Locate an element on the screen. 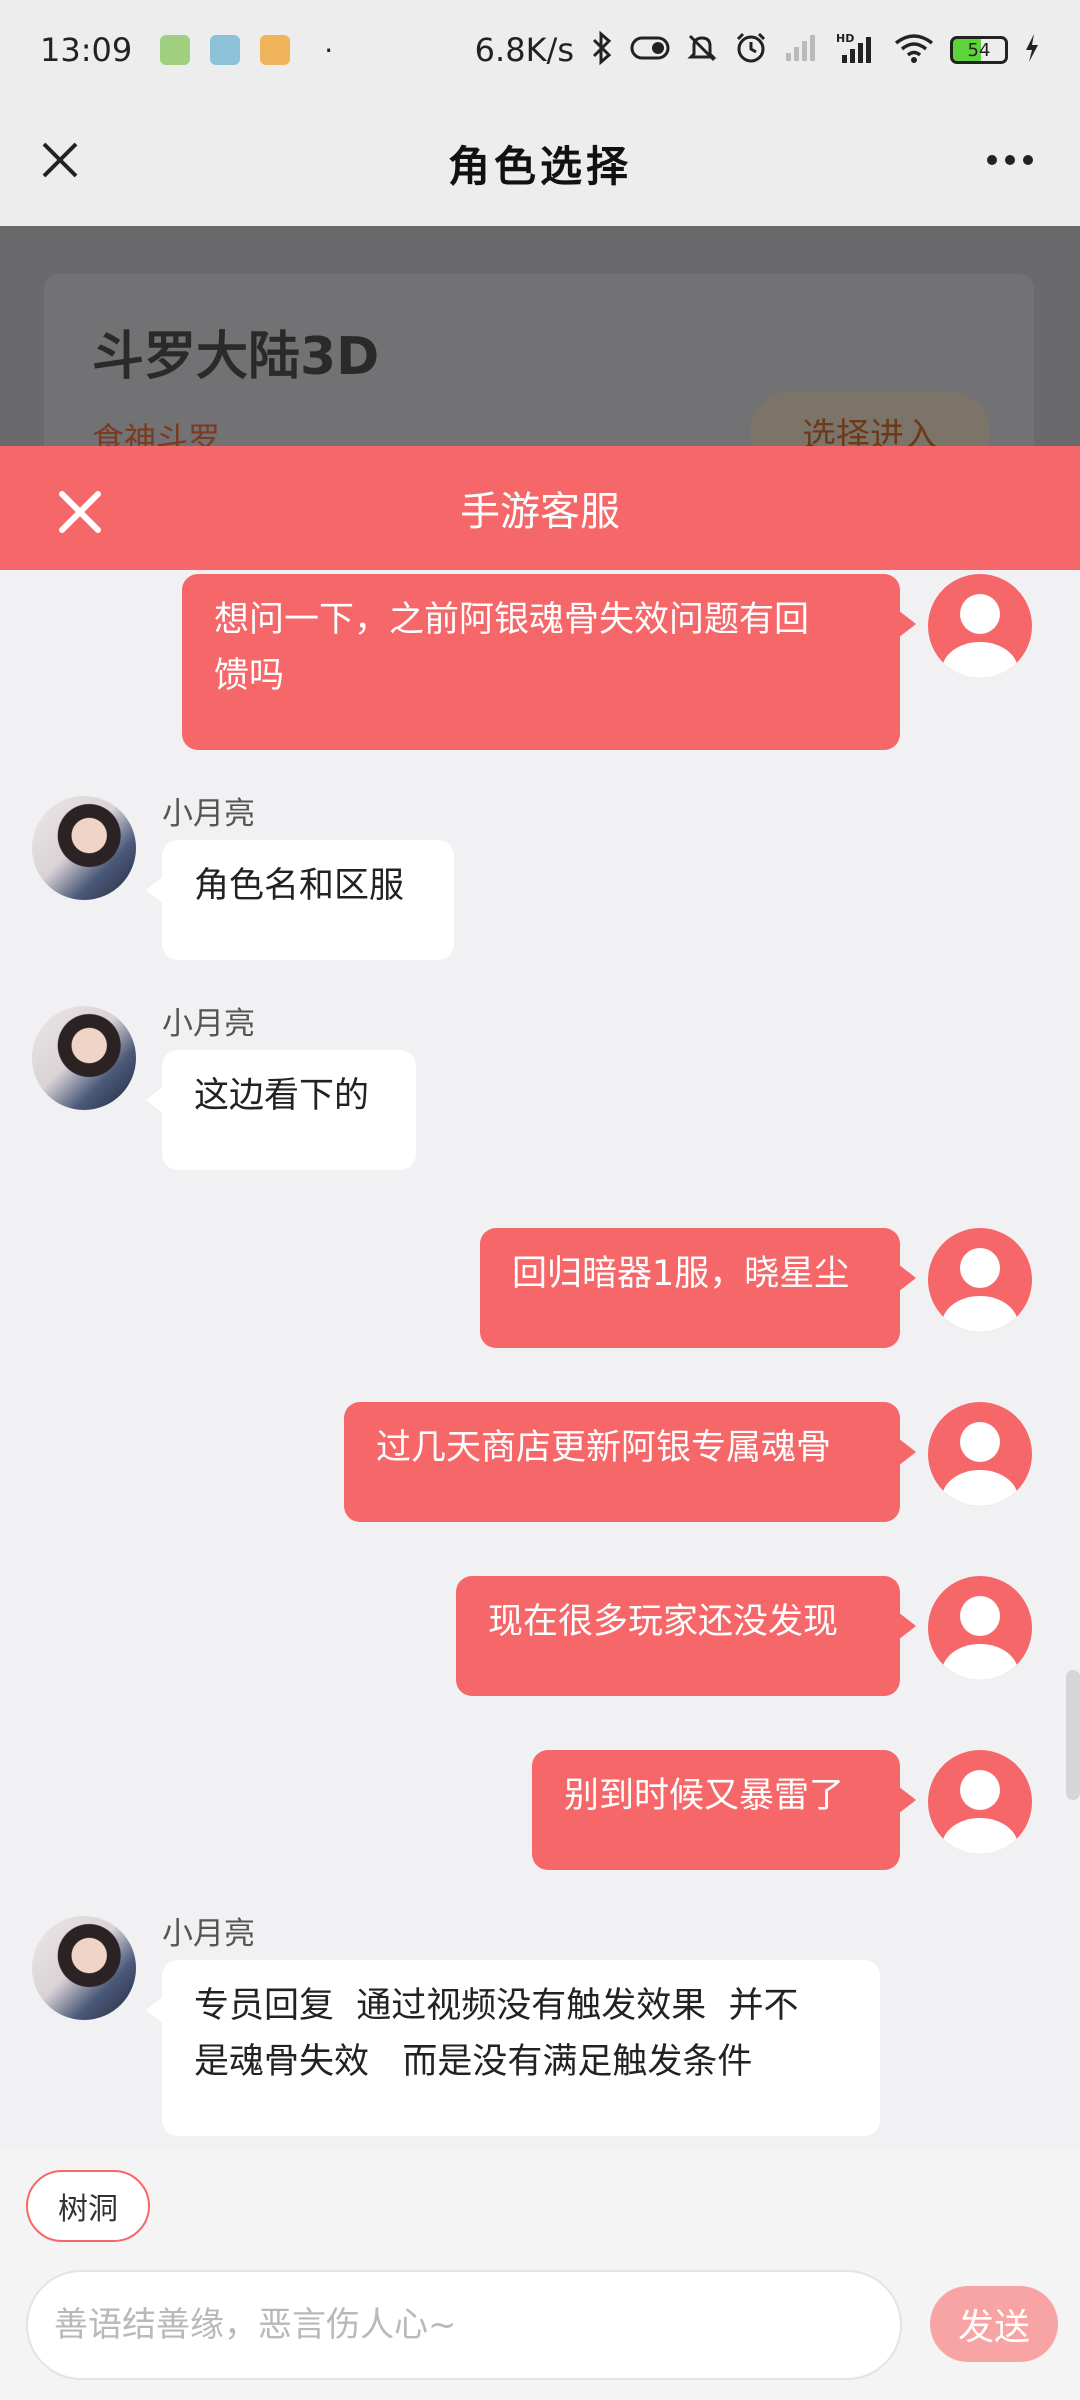  status-icons: 6.8K/s HD 54 is located at coordinates (757, 50).